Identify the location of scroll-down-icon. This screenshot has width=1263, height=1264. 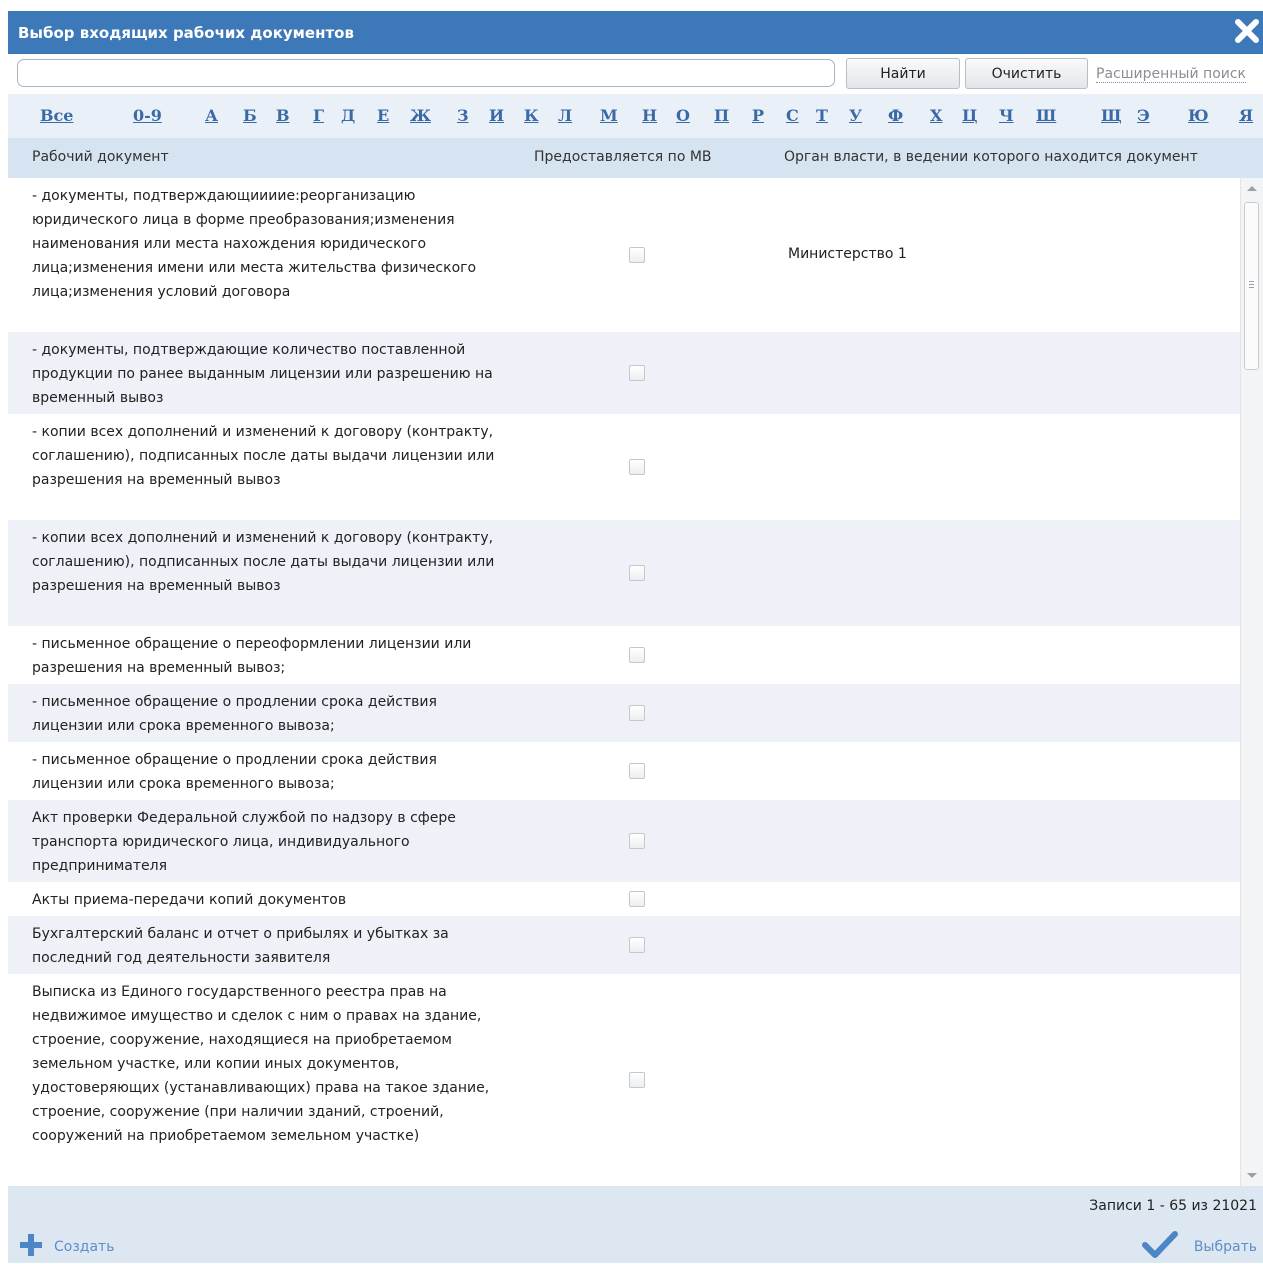
(1252, 1175).